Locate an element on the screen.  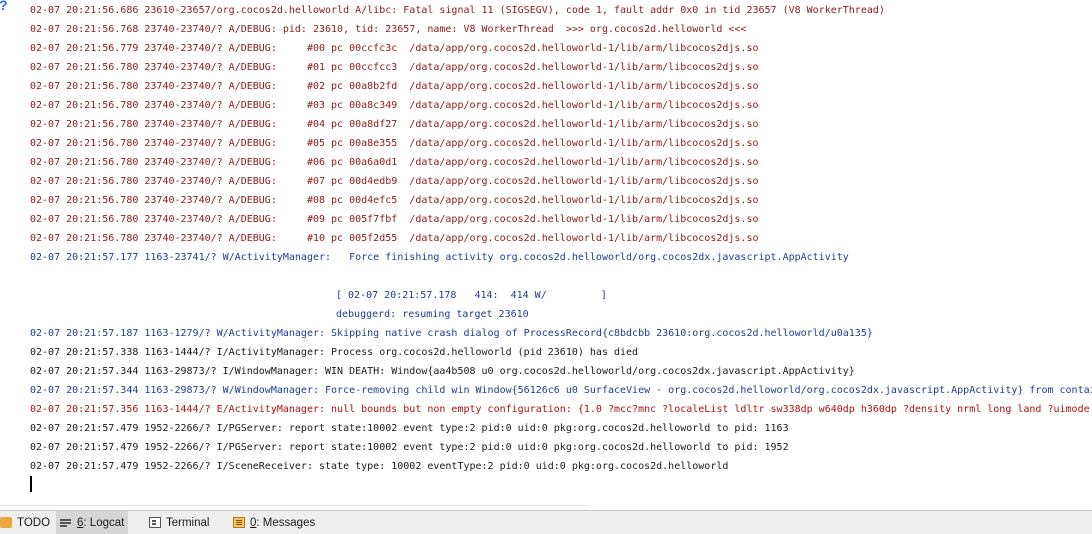
tab-logcat-label: : Logcat is located at coordinates (104, 522).